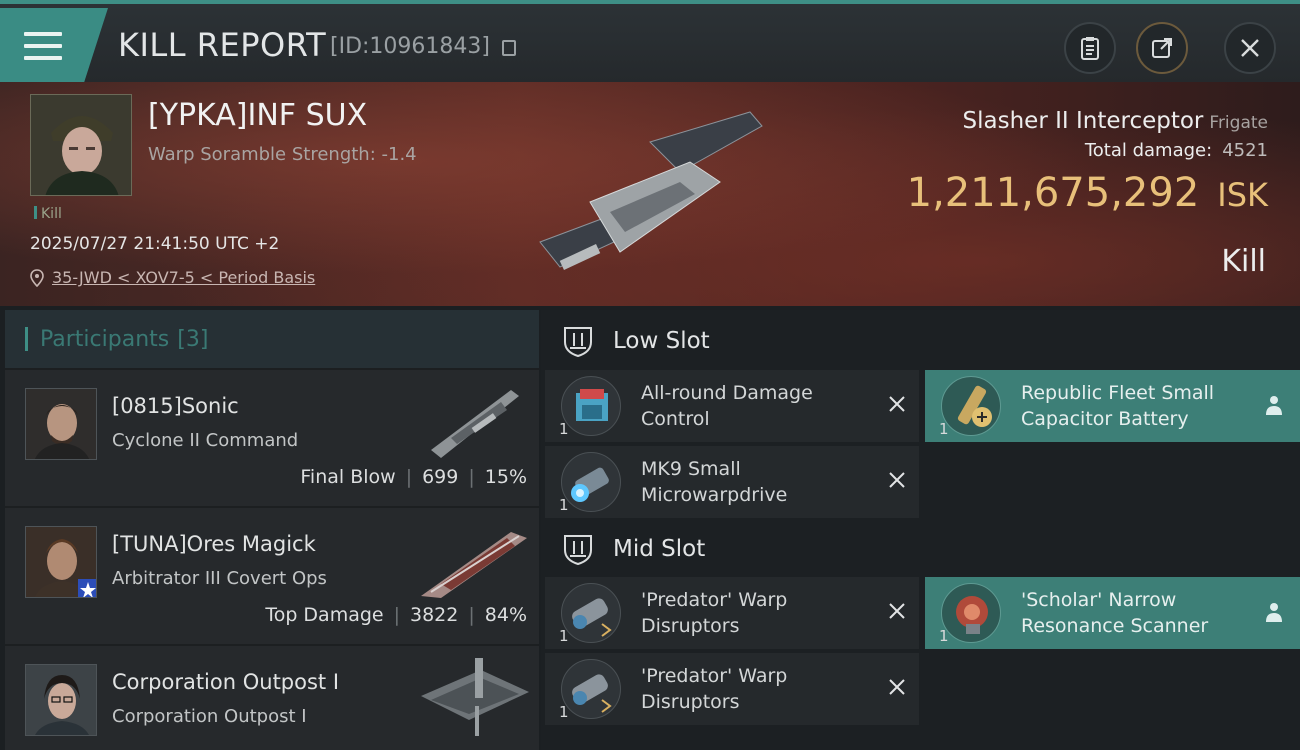 The width and height of the screenshot is (1300, 750). I want to click on menu-button, so click(54, 45).